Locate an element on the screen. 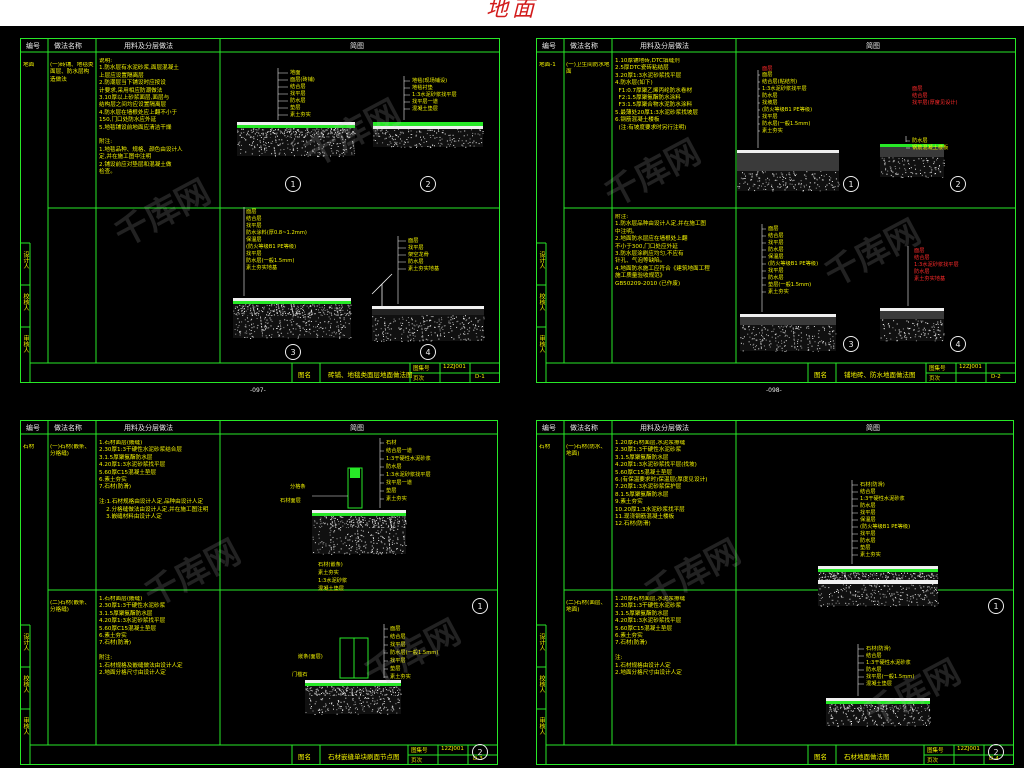 This screenshot has height=768, width=1024. page-title: 地面 is located at coordinates (511, 11).